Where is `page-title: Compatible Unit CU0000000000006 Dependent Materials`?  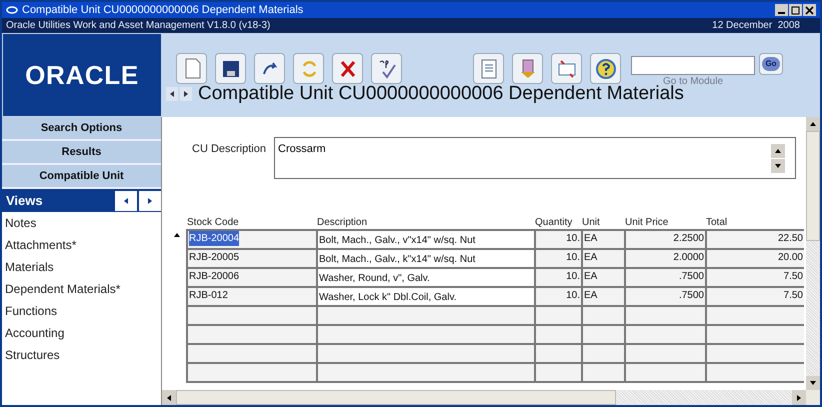 page-title: Compatible Unit CU0000000000006 Dependent Materials is located at coordinates (441, 93).